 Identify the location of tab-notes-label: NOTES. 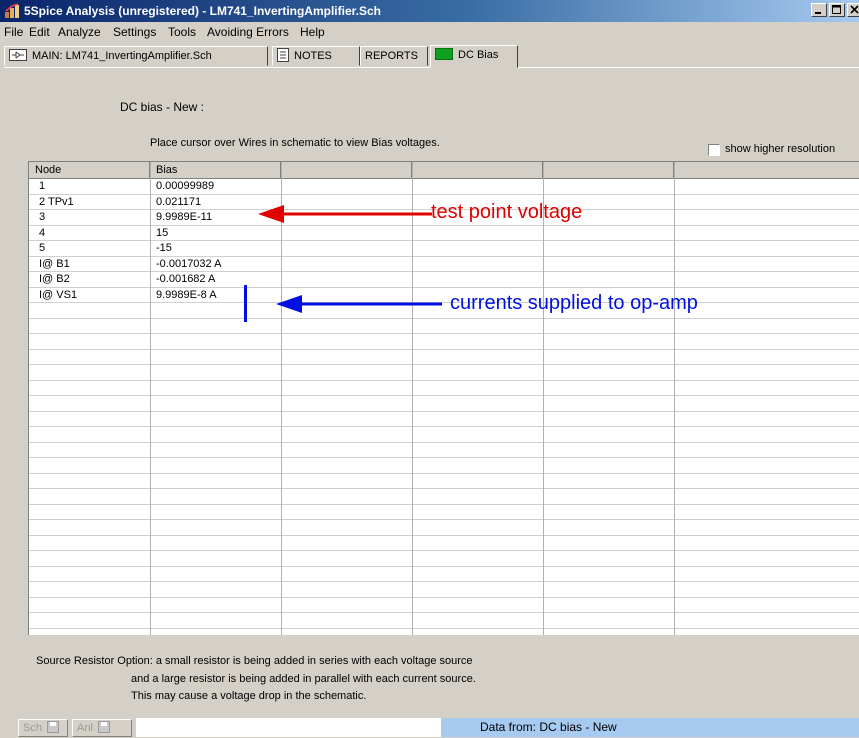
(313, 56).